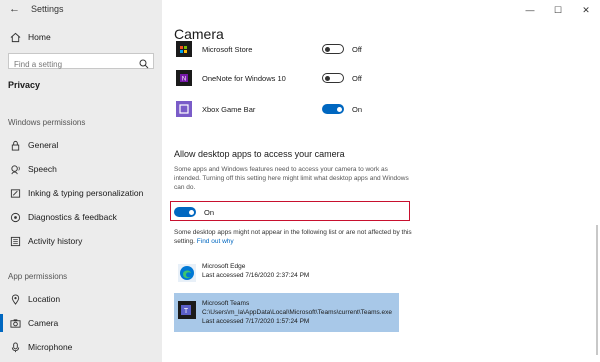  I want to click on window-controls: — ☐ ✕, so click(558, 10).